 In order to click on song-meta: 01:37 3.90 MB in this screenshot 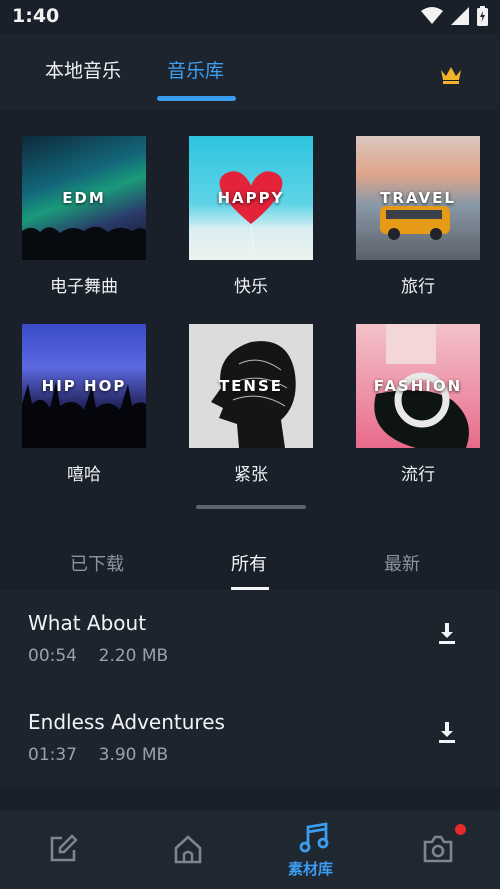, I will do `click(98, 755)`.